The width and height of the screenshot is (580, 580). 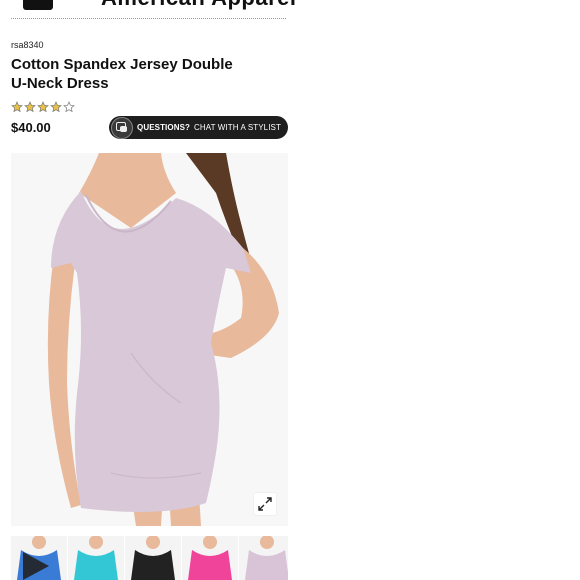 What do you see at coordinates (69, 107) in the screenshot?
I see `star-empty-icon` at bounding box center [69, 107].